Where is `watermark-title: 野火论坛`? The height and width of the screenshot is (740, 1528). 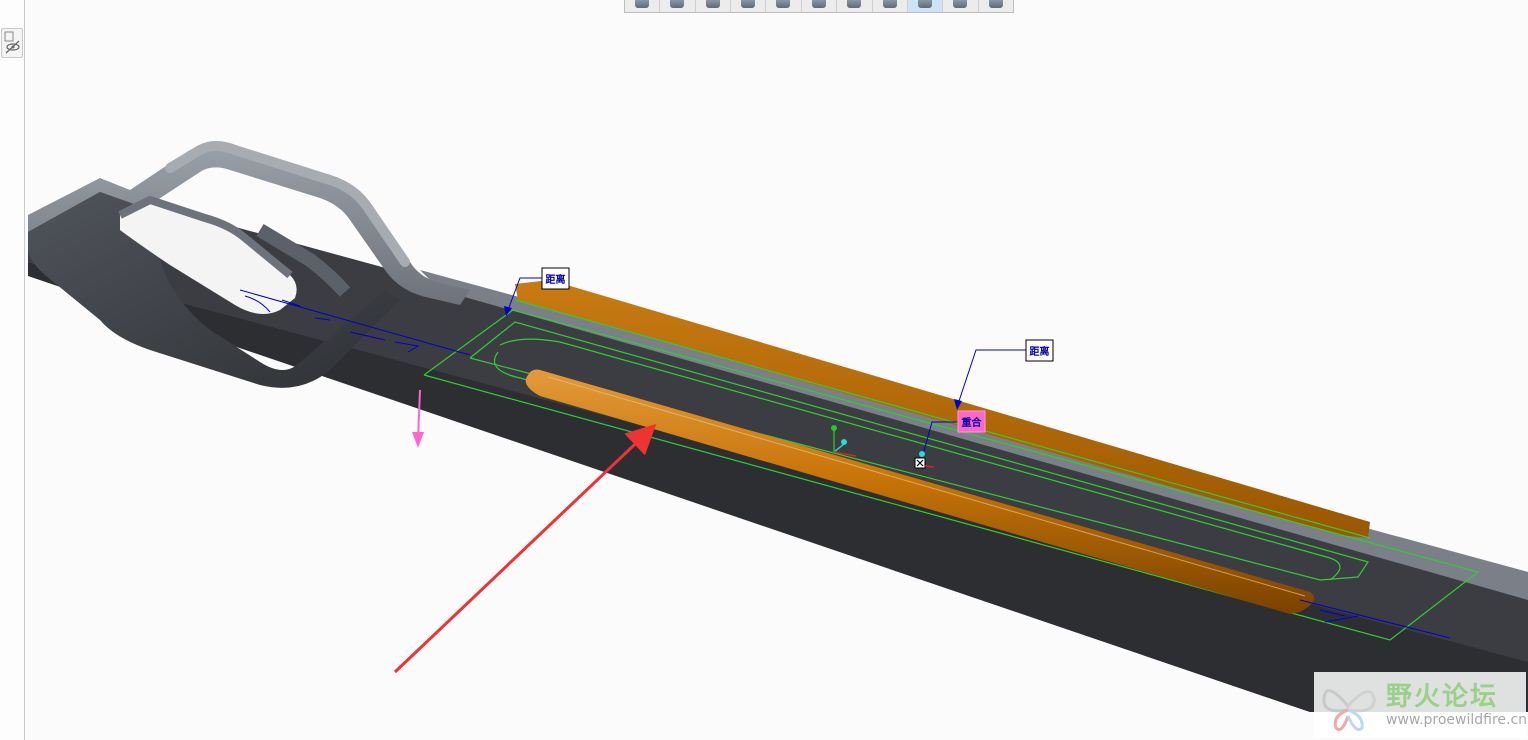
watermark-title: 野火论坛 is located at coordinates (1442, 697).